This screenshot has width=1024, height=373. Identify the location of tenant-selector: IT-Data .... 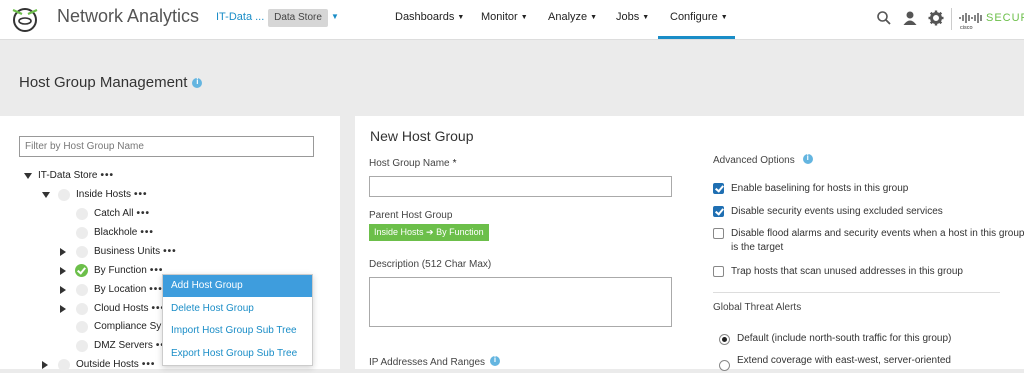
(240, 17).